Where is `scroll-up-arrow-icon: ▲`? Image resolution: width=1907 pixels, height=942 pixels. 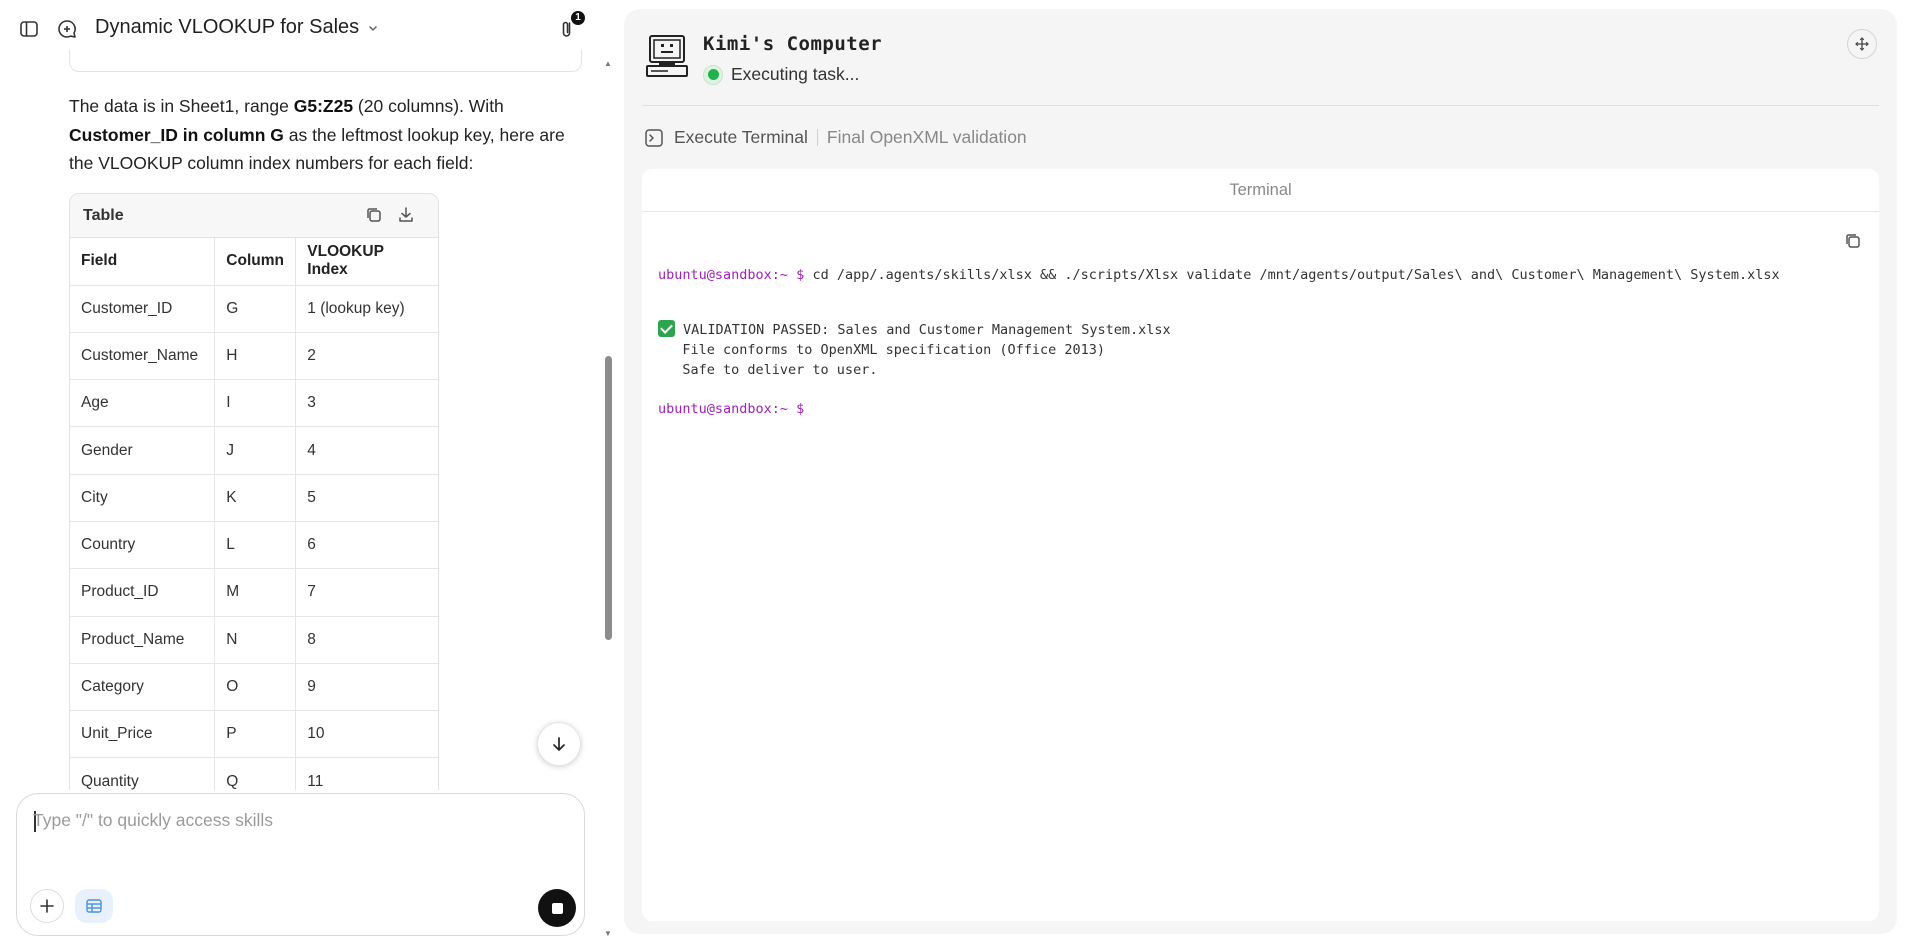 scroll-up-arrow-icon: ▲ is located at coordinates (608, 63).